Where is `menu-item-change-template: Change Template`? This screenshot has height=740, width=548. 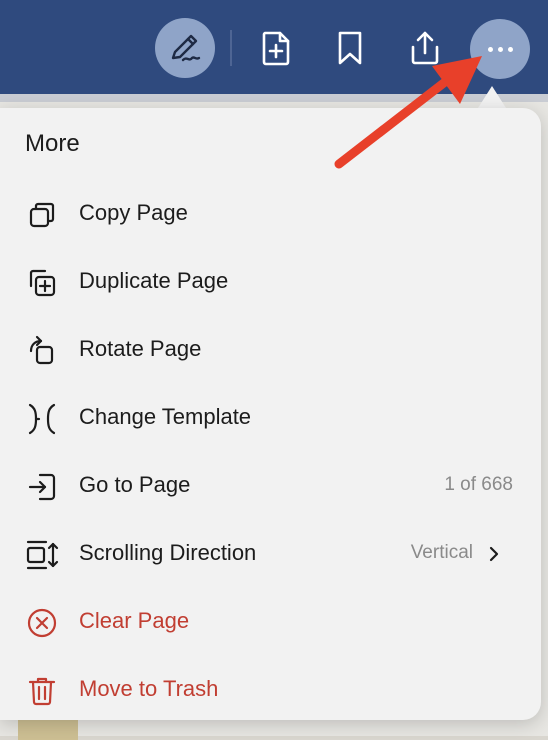 menu-item-change-template: Change Template is located at coordinates (270, 417).